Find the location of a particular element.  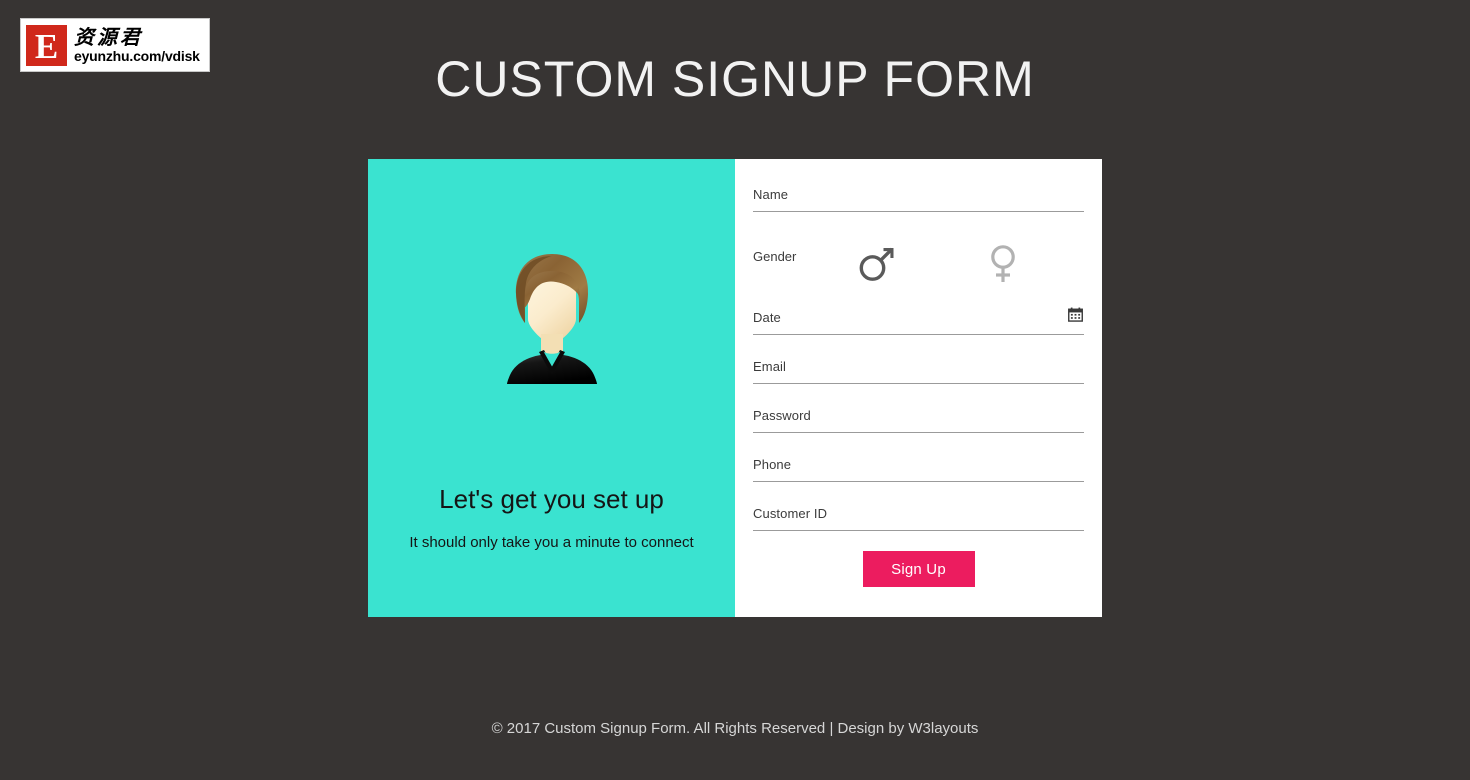

gender-field-row: Gender is located at coordinates (918, 268).